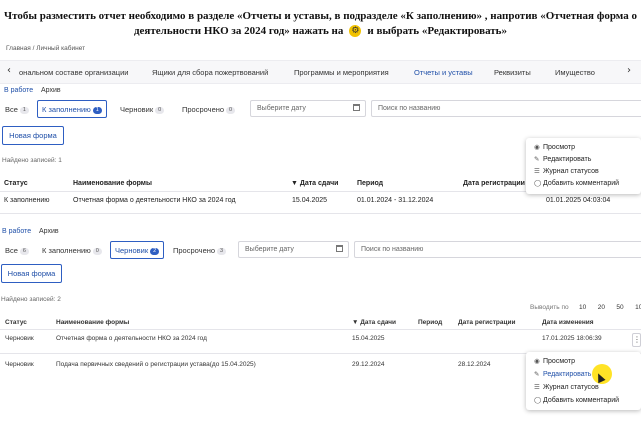 Image resolution: width=641 pixels, height=427 pixels. I want to click on filter-count: 3, so click(222, 251).